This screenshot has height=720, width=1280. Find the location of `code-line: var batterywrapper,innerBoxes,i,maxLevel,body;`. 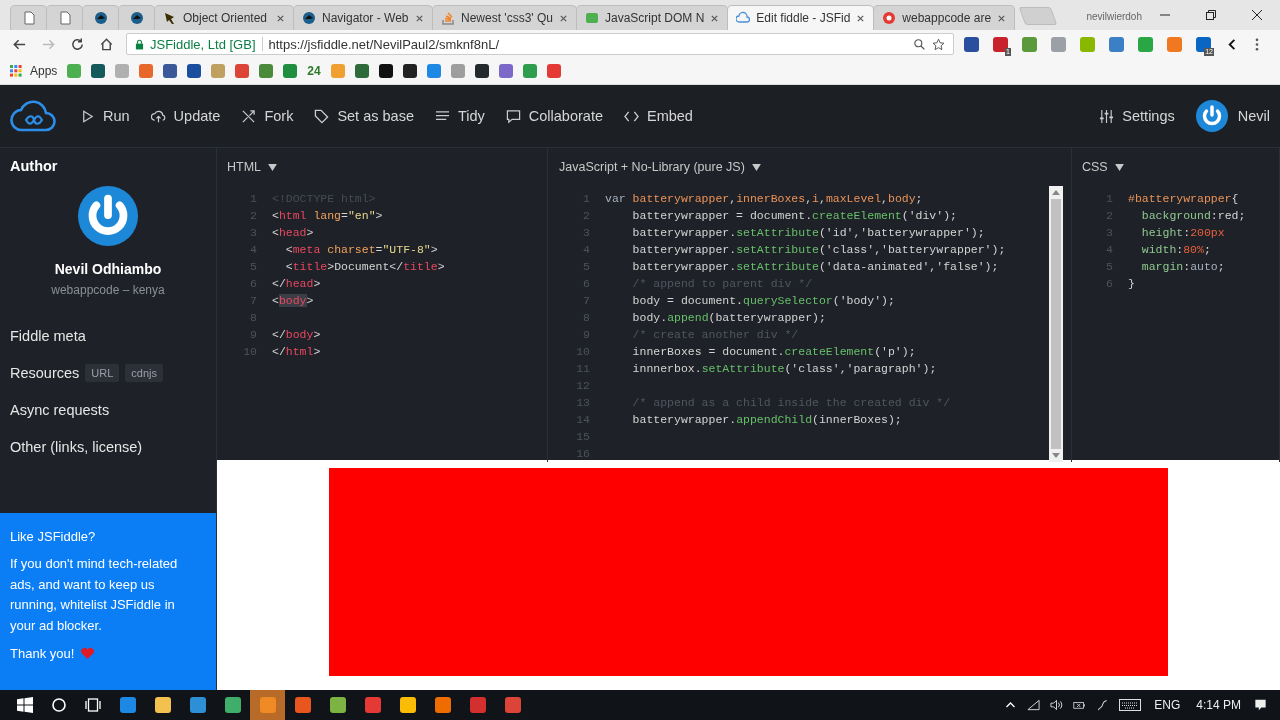

code-line: var batterywrapper,innerBoxes,i,maxLevel,body; is located at coordinates (764, 199).